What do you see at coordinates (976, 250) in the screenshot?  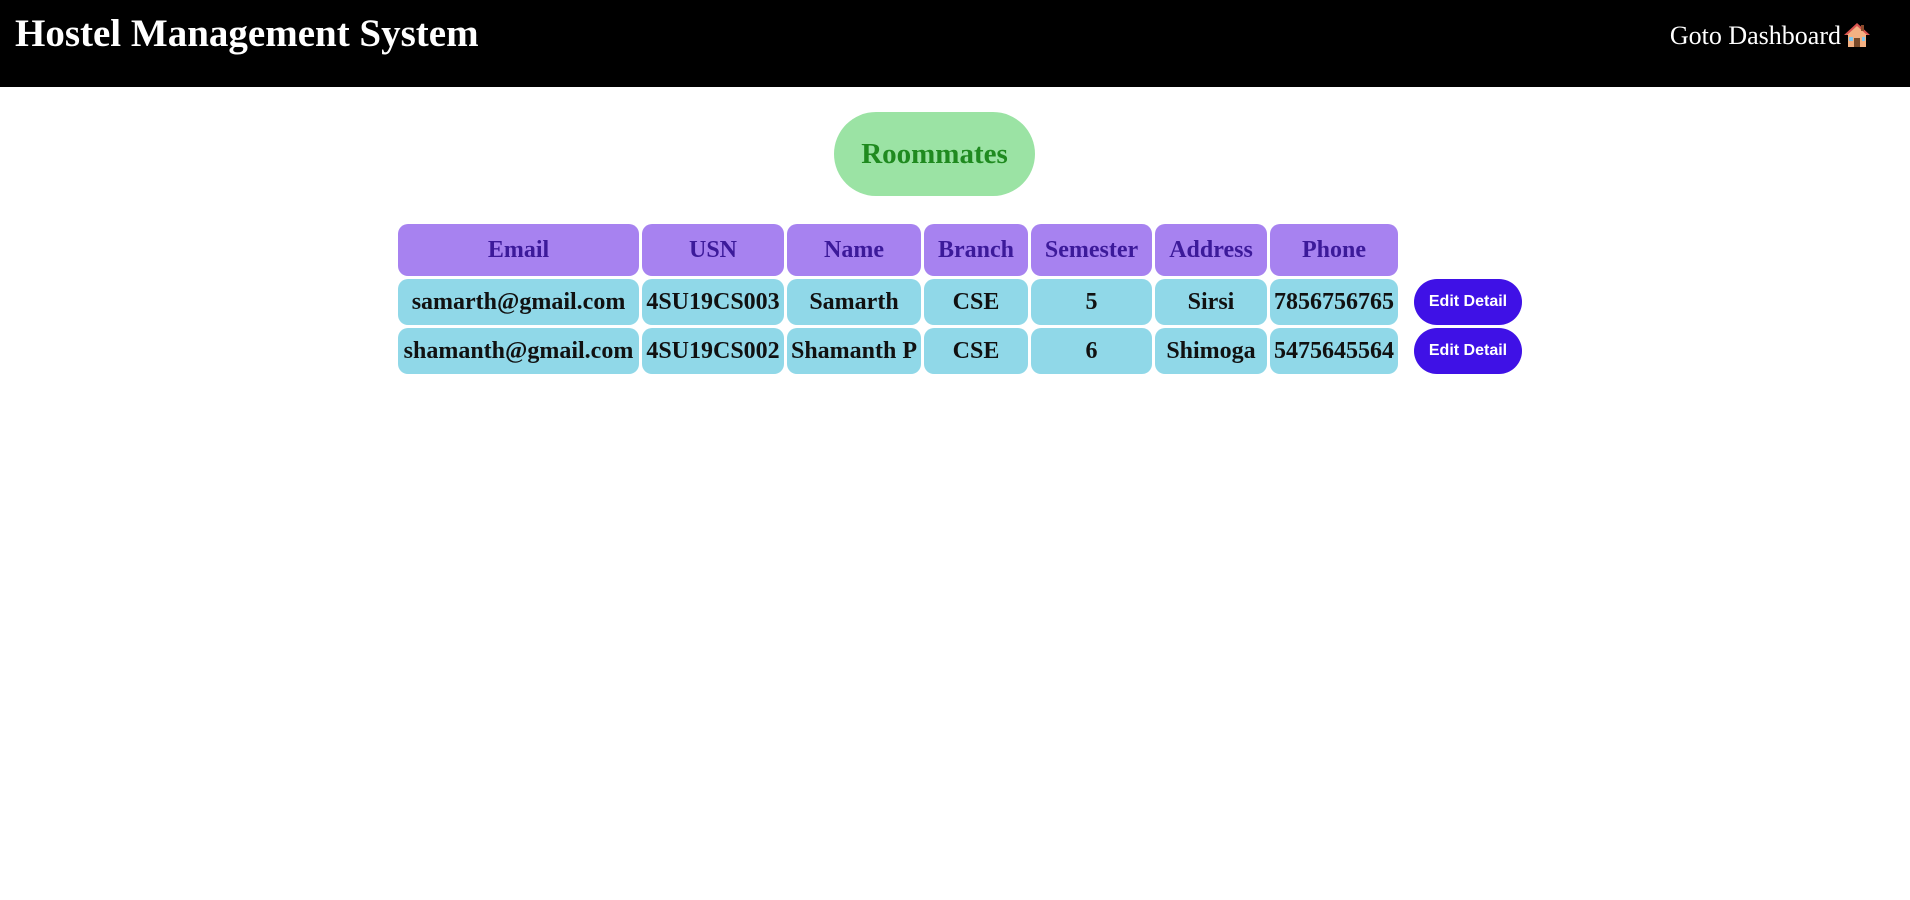 I see `column-header-branch: Branch` at bounding box center [976, 250].